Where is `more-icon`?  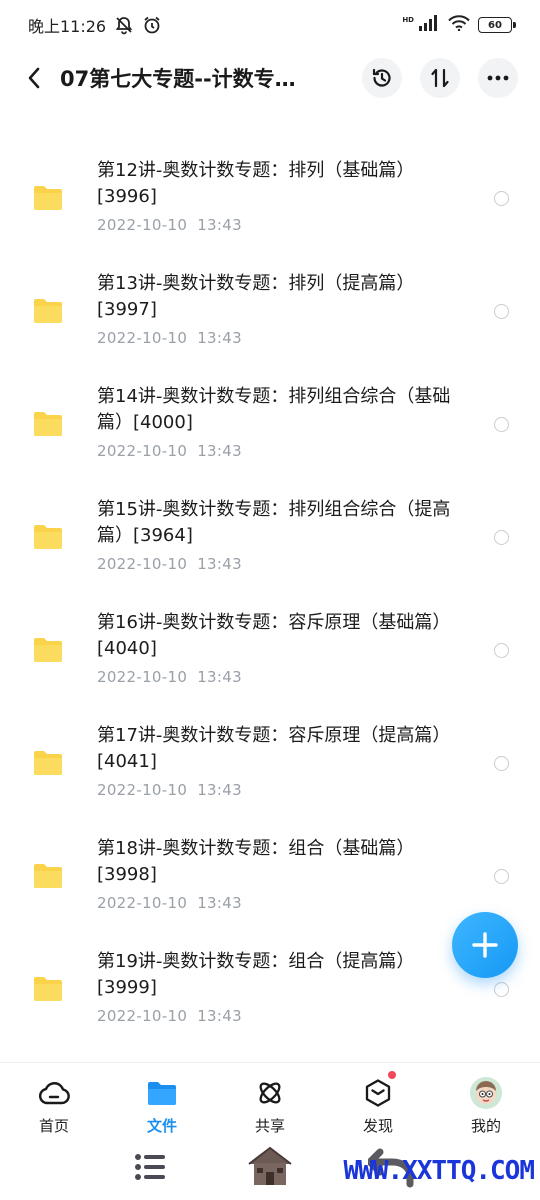
more-icon is located at coordinates (498, 78).